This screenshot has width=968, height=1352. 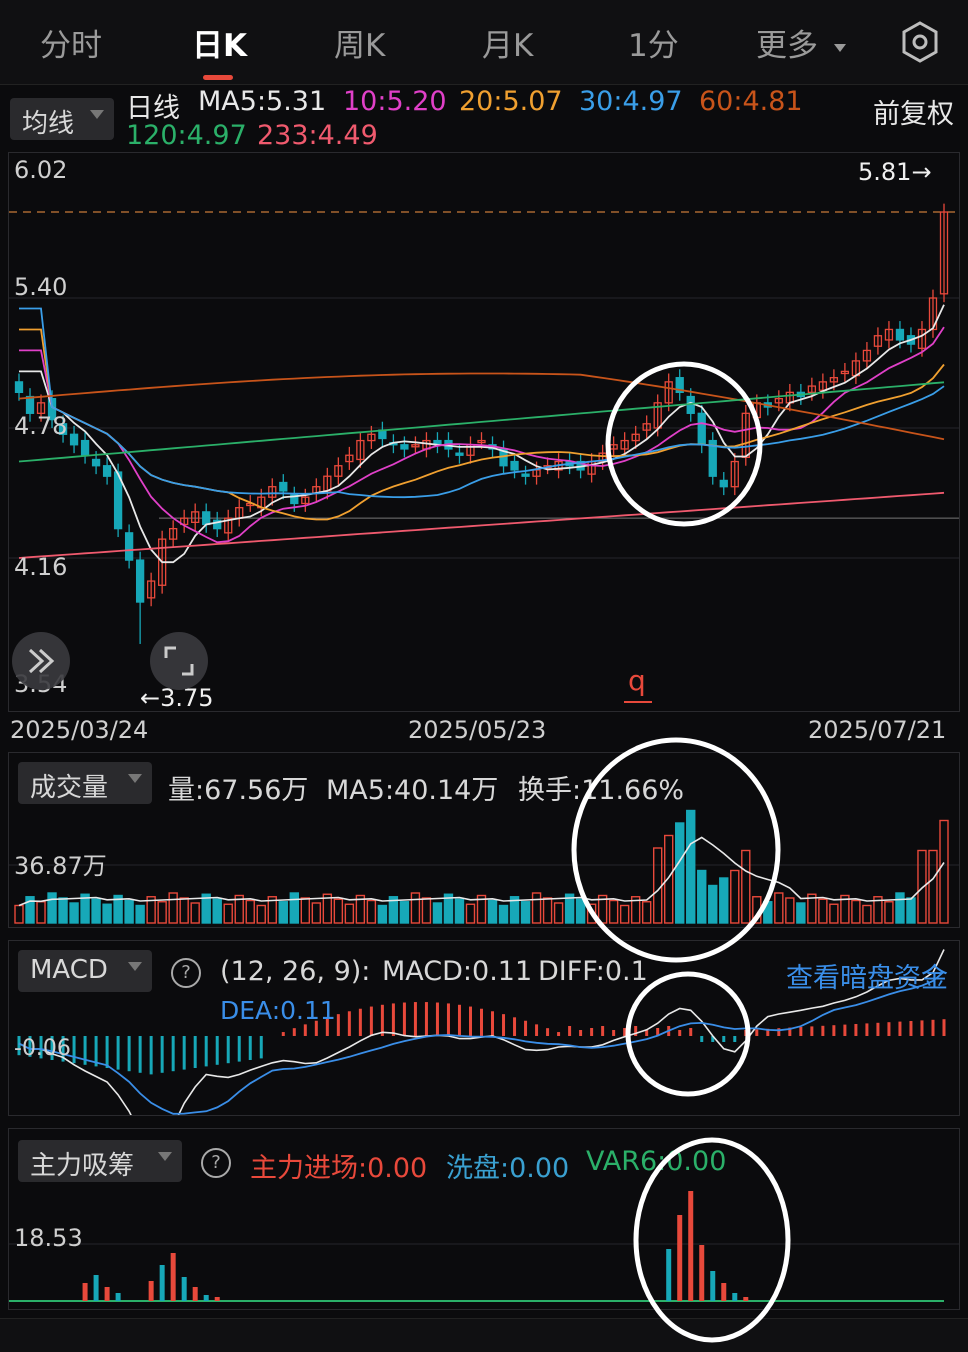 What do you see at coordinates (593, 971) in the screenshot?
I see `diff-value: DIFF:0.1` at bounding box center [593, 971].